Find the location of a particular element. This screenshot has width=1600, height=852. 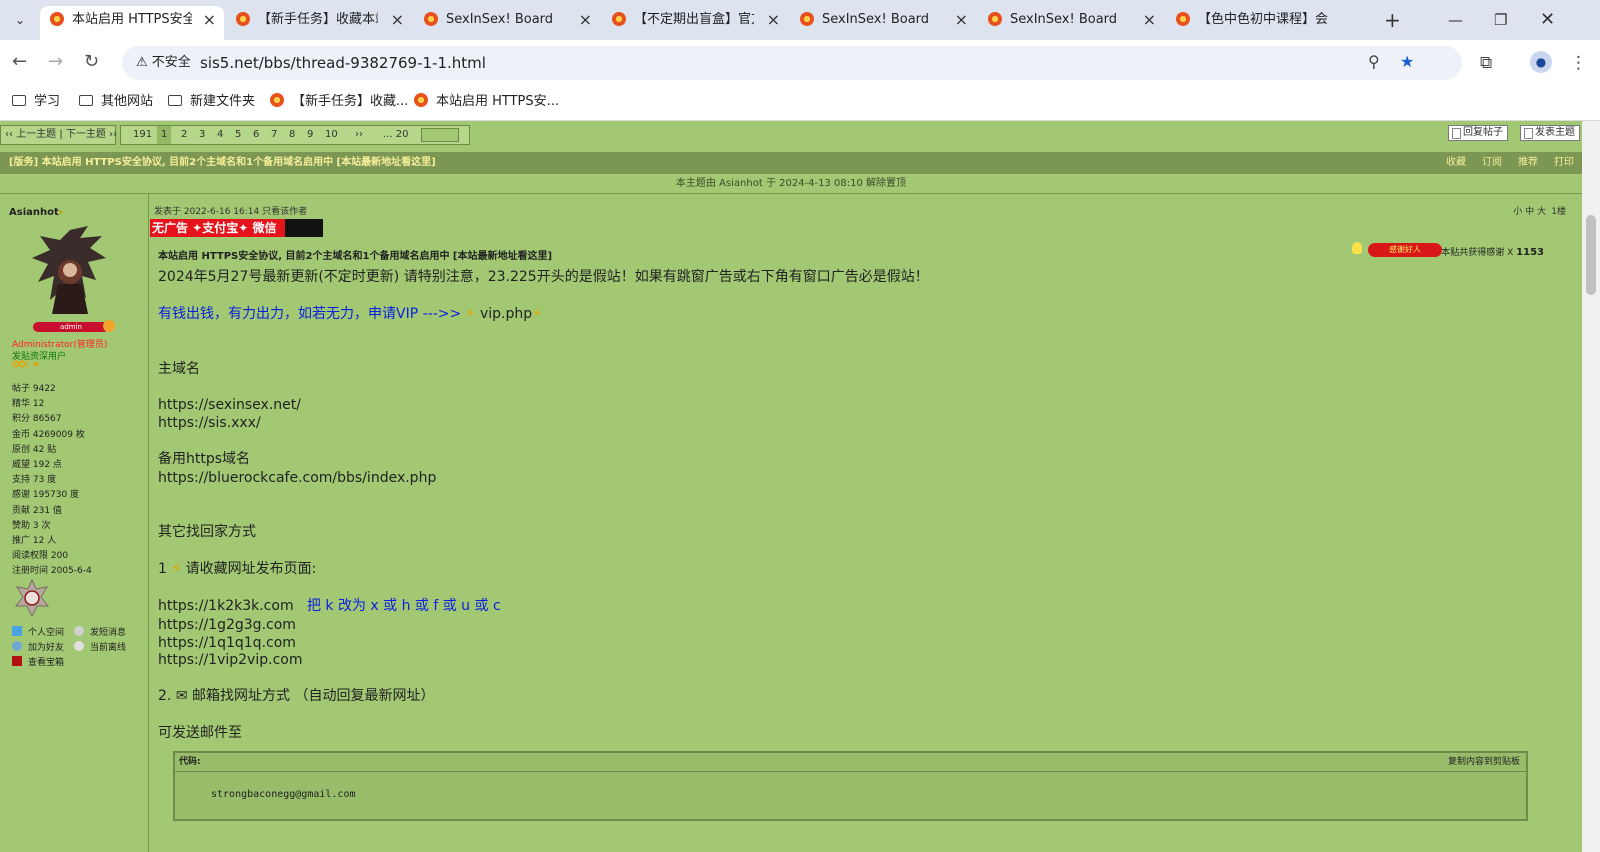

post-link: https://1k2k3k.com is located at coordinates (226, 606).